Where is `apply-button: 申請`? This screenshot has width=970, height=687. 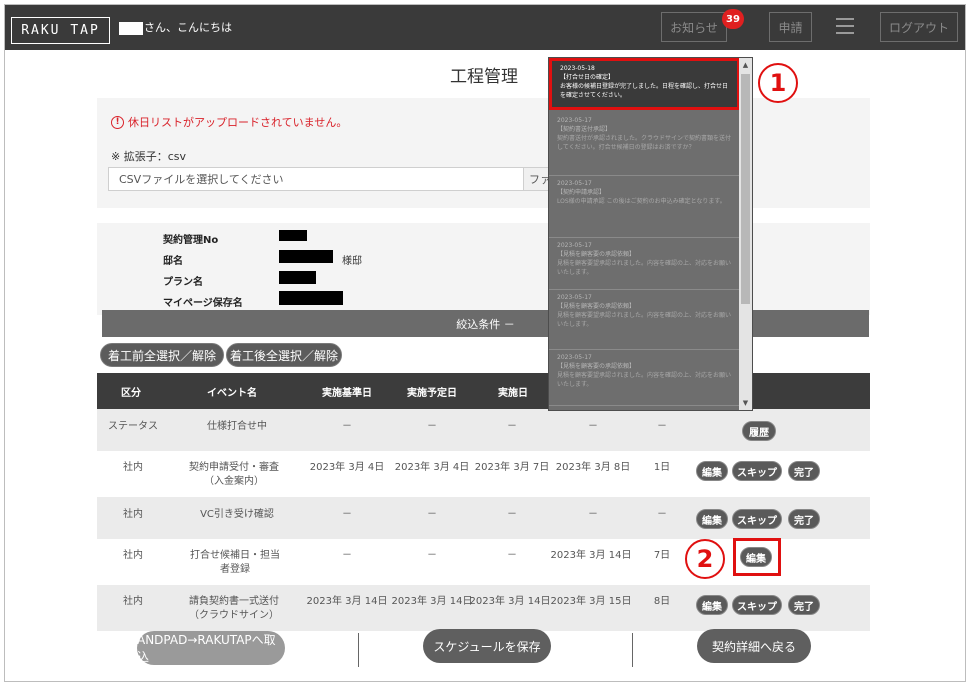
apply-button: 申請 is located at coordinates (790, 27).